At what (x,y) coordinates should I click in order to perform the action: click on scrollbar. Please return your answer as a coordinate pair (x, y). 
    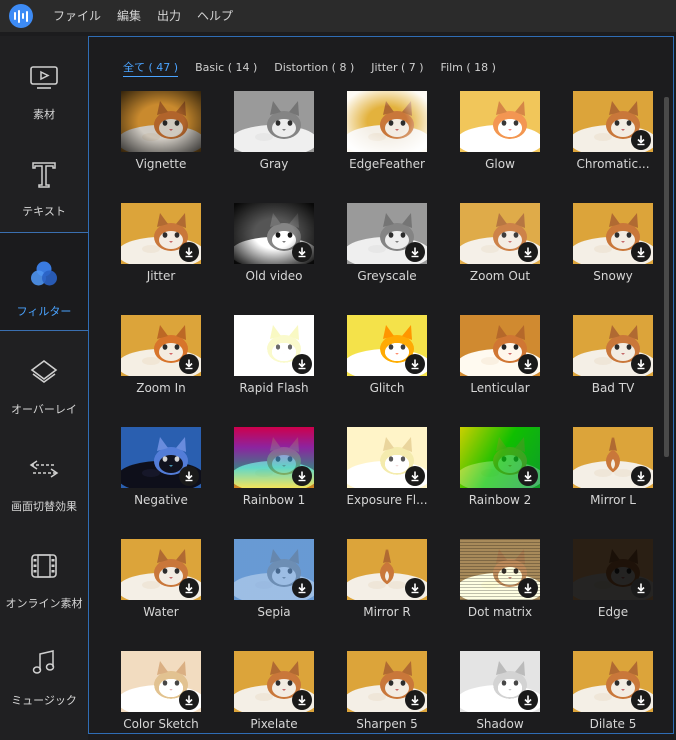
    Looking at the image, I should click on (666, 277).